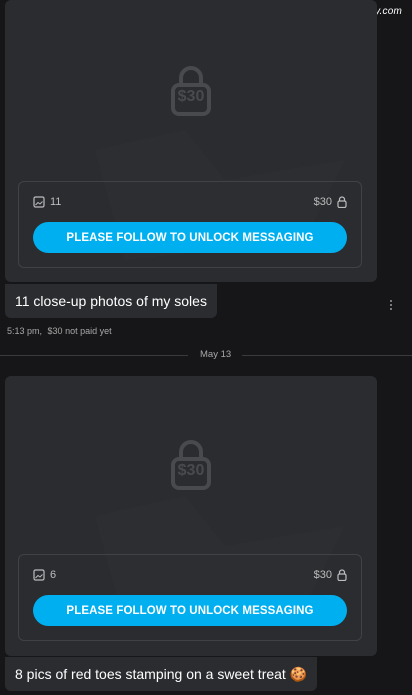 The width and height of the screenshot is (412, 695). Describe the element at coordinates (47, 202) in the screenshot. I see `media-count: 11` at that location.